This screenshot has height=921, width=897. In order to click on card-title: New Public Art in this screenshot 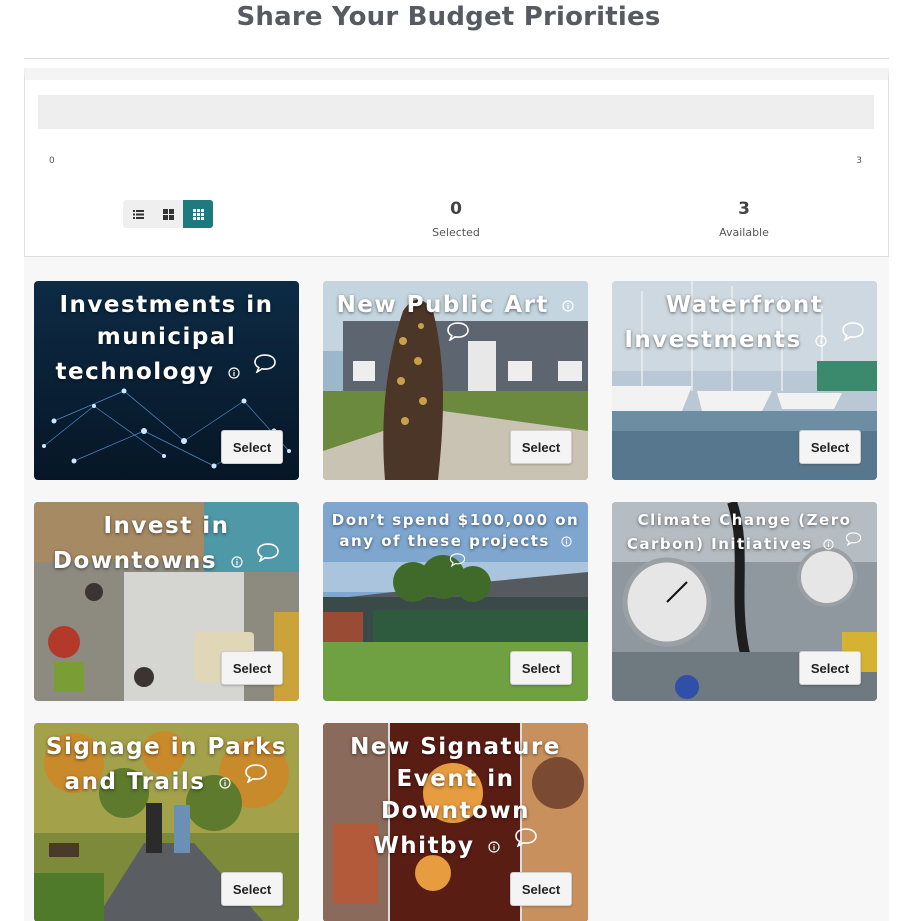, I will do `click(455, 322)`.